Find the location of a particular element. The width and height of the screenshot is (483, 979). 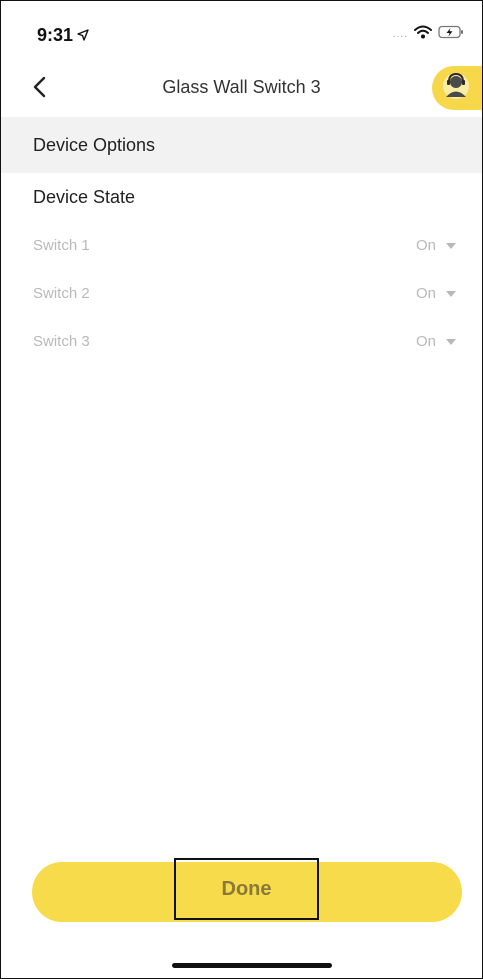

battery-charging-icon is located at coordinates (451, 34).